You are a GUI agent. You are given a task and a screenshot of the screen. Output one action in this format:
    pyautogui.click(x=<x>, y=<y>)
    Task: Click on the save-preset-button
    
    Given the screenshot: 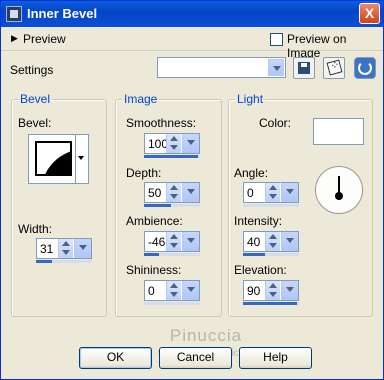 What is the action you would take?
    pyautogui.click(x=304, y=68)
    